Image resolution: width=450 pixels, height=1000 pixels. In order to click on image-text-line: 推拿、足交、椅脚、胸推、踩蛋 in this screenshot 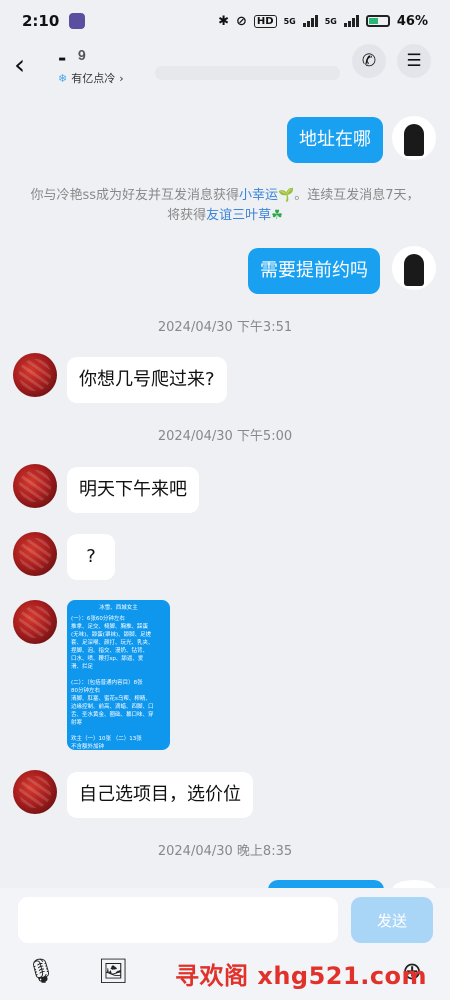, I will do `click(110, 627)`.